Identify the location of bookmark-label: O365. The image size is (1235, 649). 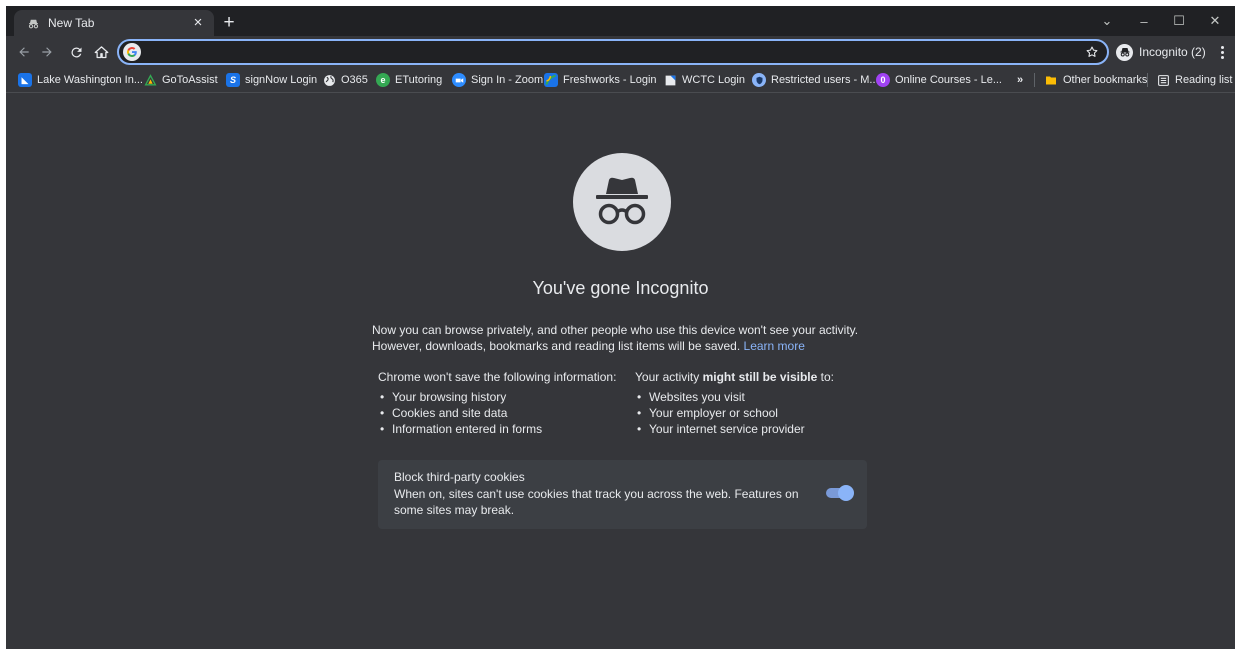
(354, 80).